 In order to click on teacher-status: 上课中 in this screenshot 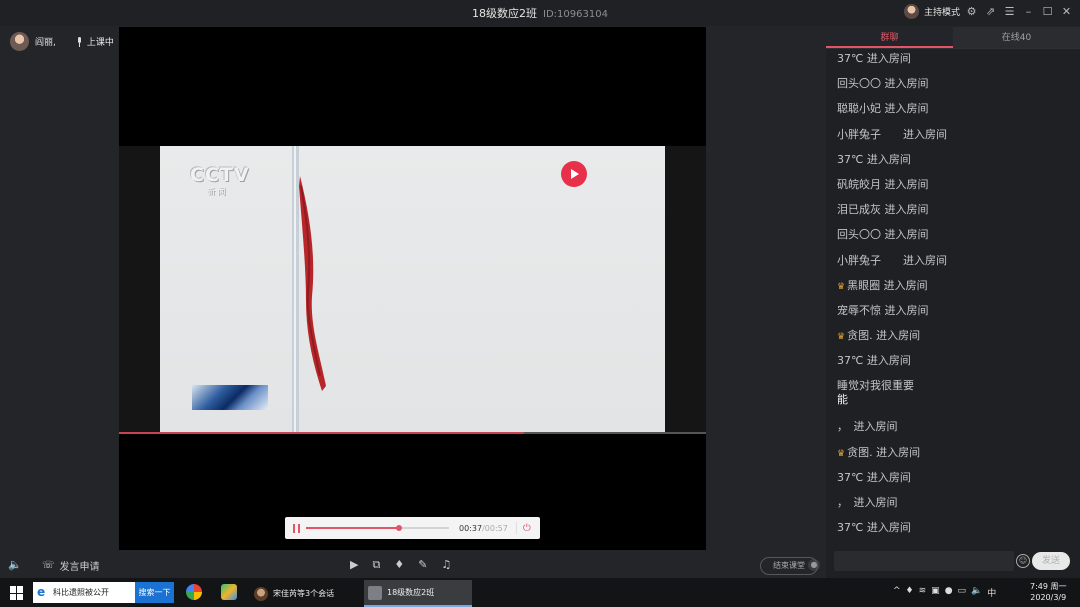, I will do `click(95, 41)`.